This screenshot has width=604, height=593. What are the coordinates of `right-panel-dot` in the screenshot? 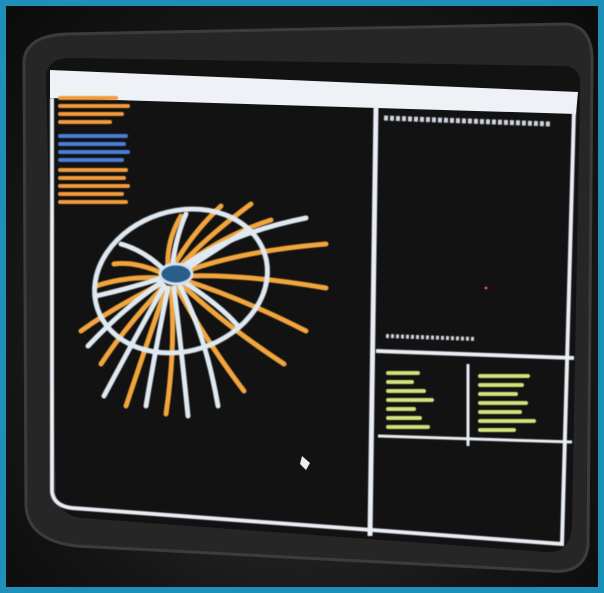 It's located at (486, 288).